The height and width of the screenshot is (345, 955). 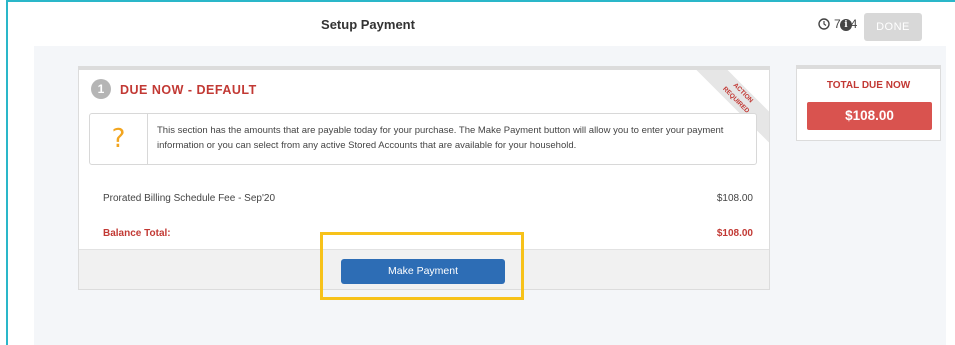 What do you see at coordinates (869, 116) in the screenshot?
I see `total-due-amount: $108.00` at bounding box center [869, 116].